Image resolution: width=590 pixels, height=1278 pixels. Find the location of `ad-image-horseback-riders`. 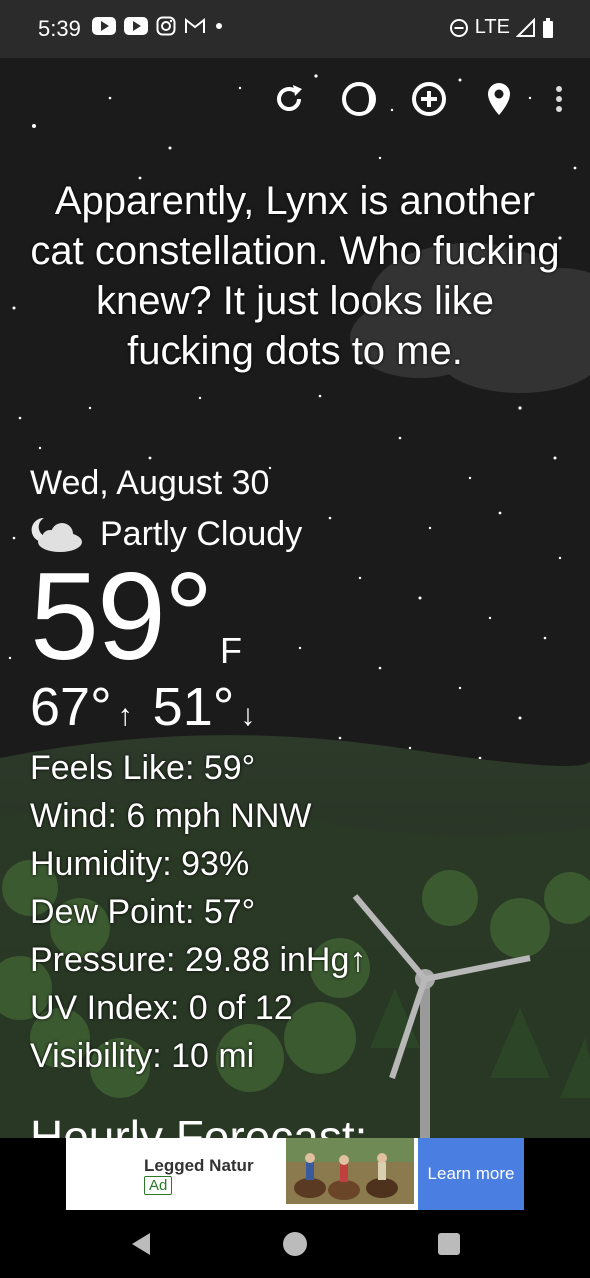

ad-image-horseback-riders is located at coordinates (350, 1171).